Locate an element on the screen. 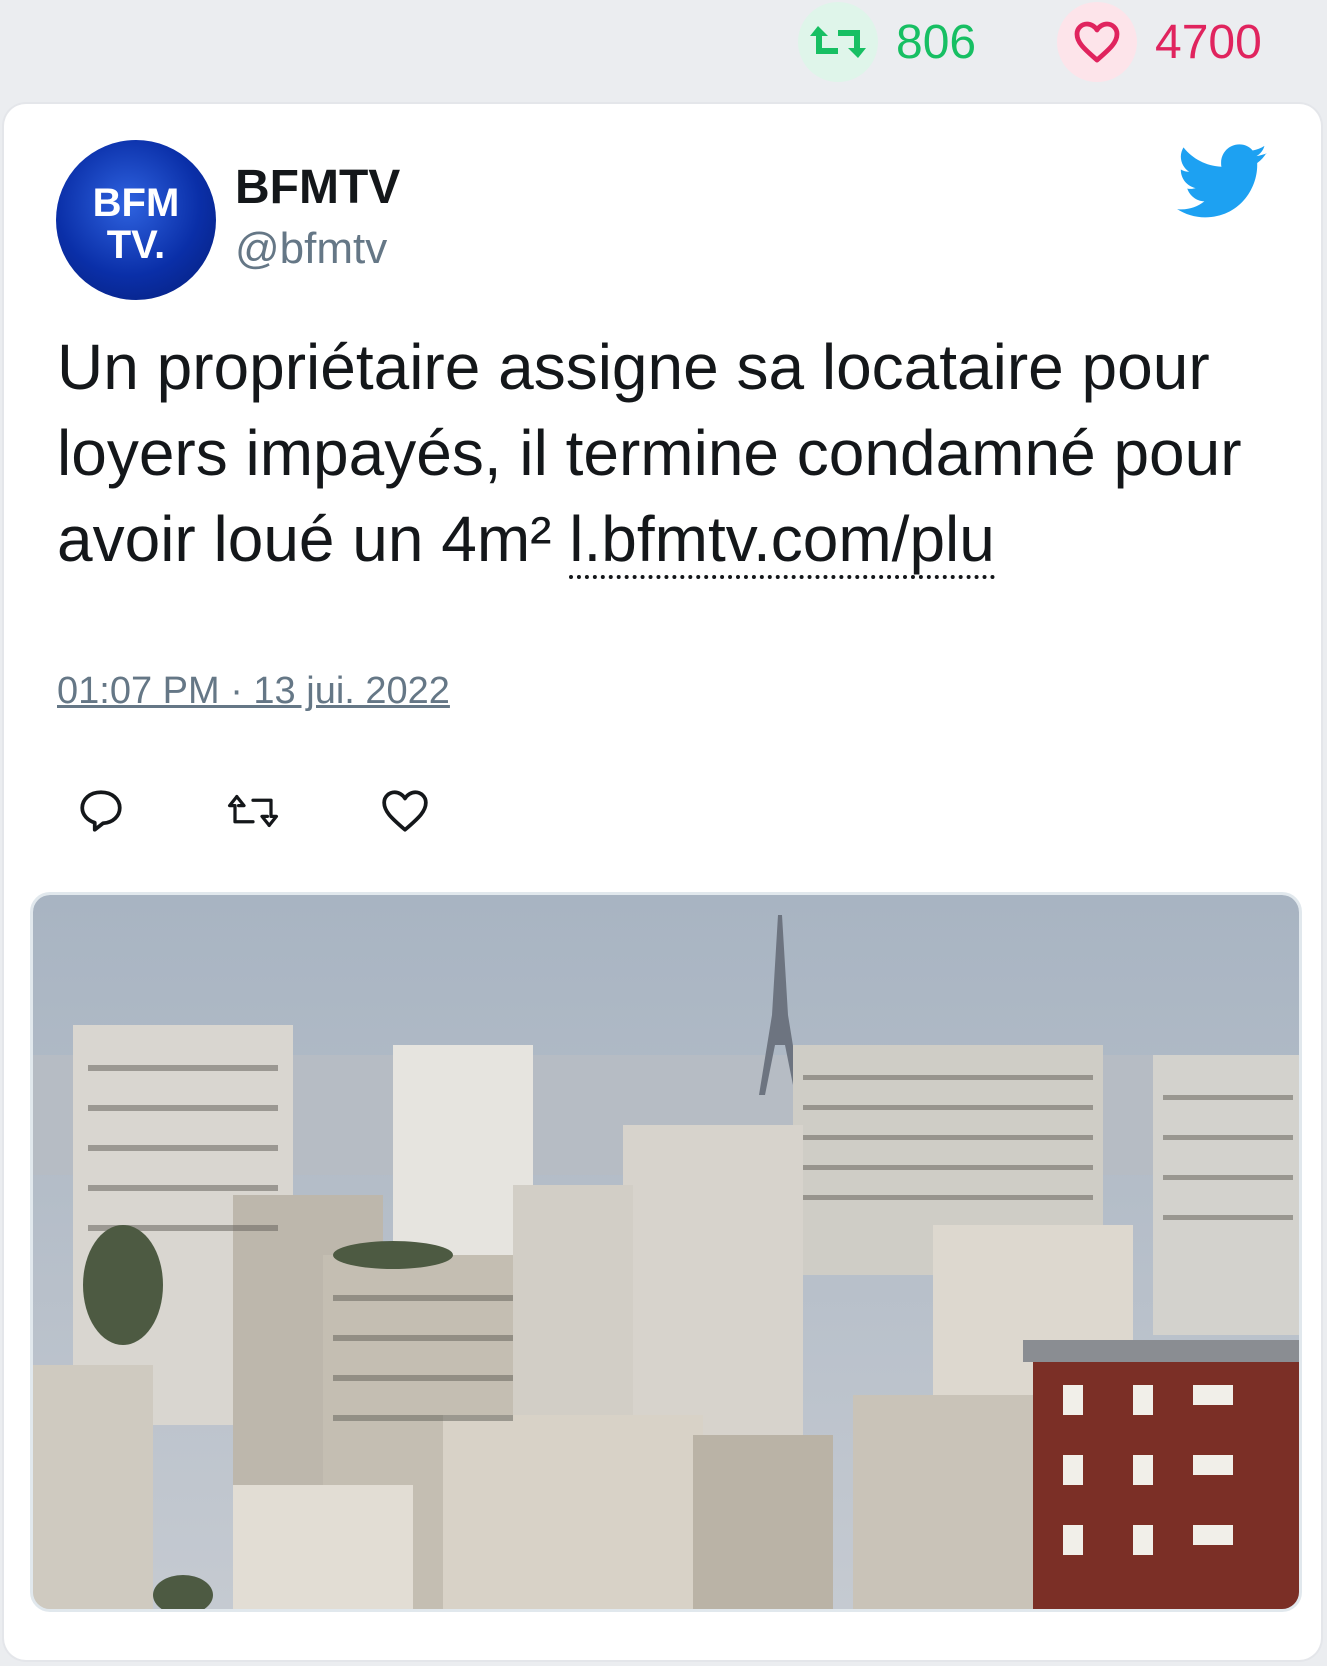  avatar-text-line1: BFM is located at coordinates (136, 203).